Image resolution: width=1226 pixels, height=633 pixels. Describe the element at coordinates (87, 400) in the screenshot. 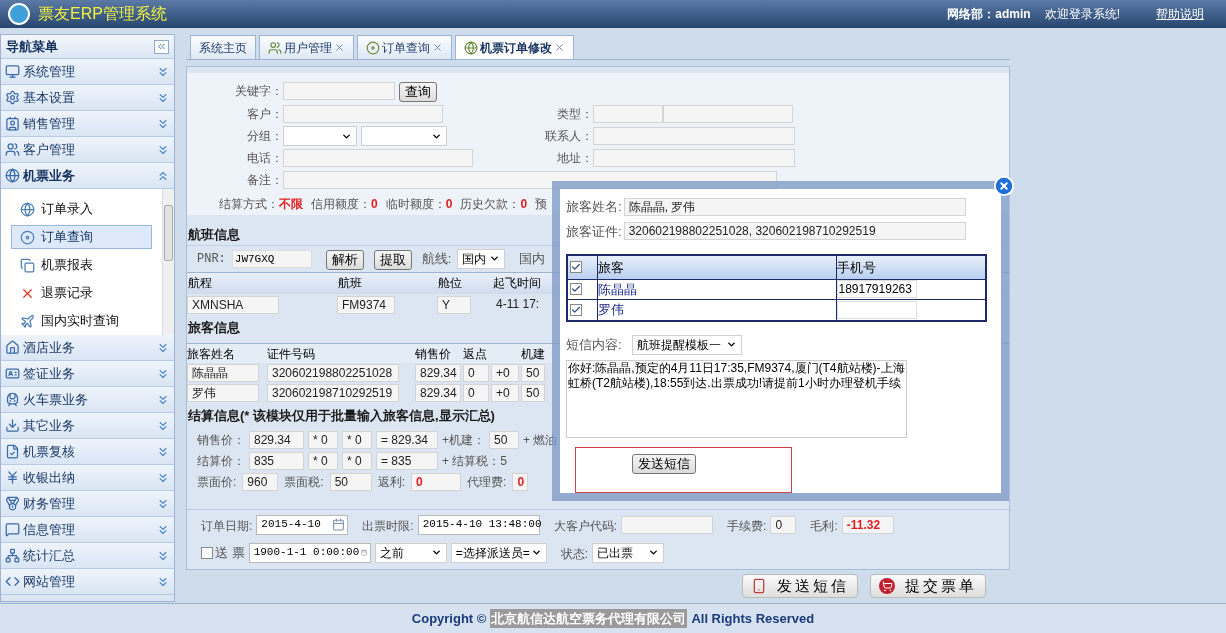

I see `menu-item: 火车票业务` at that location.